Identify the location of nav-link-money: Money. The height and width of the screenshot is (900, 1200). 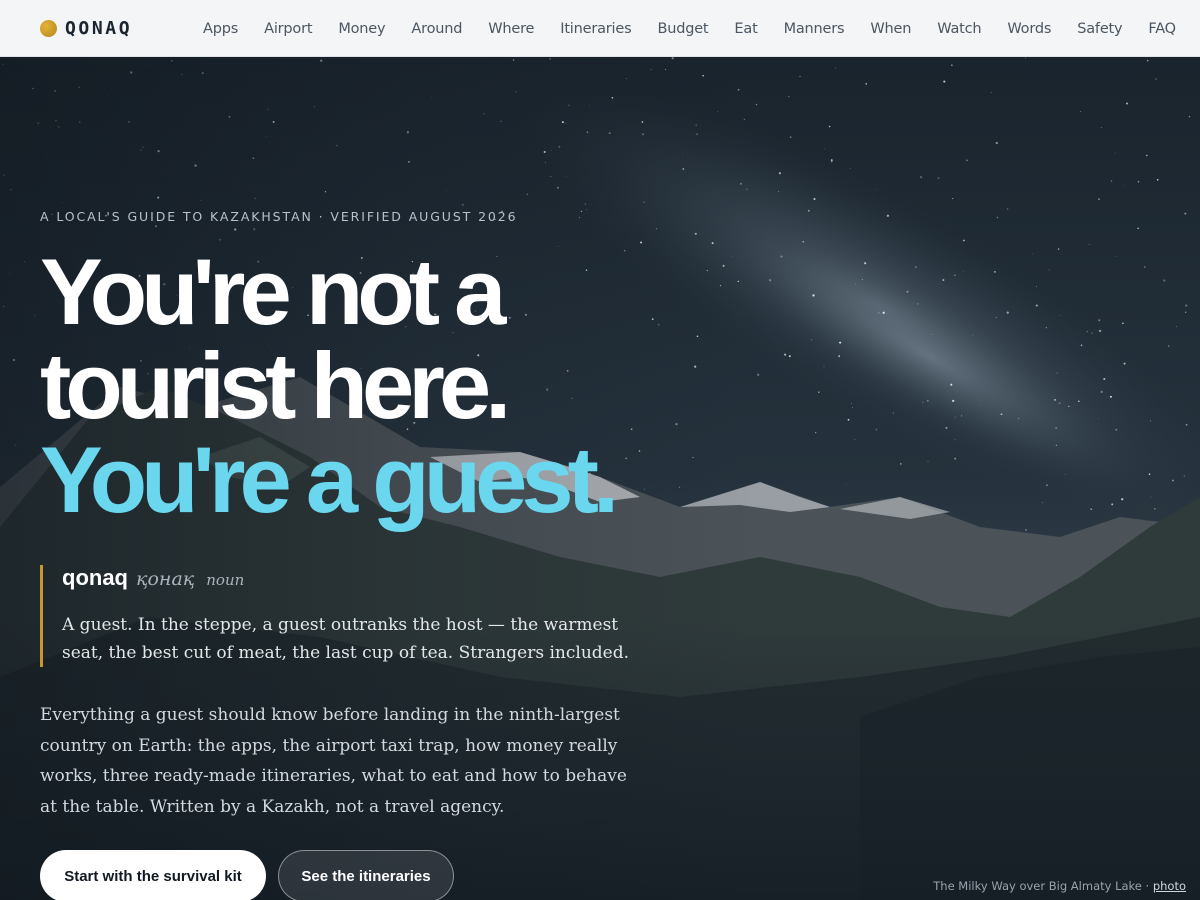
(361, 29).